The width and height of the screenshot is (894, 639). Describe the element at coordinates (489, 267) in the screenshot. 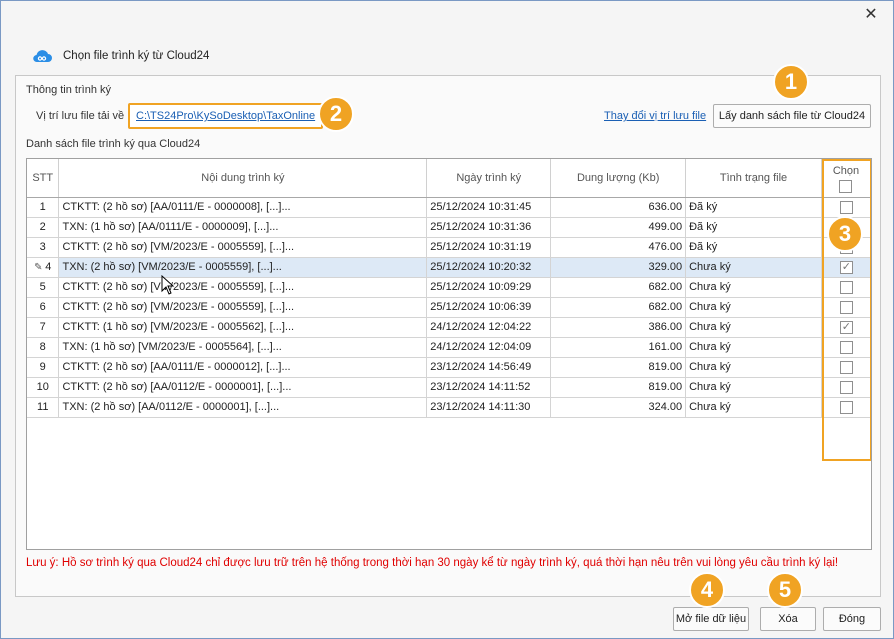

I see `row-date: 25/12/2024 10:20:32` at that location.